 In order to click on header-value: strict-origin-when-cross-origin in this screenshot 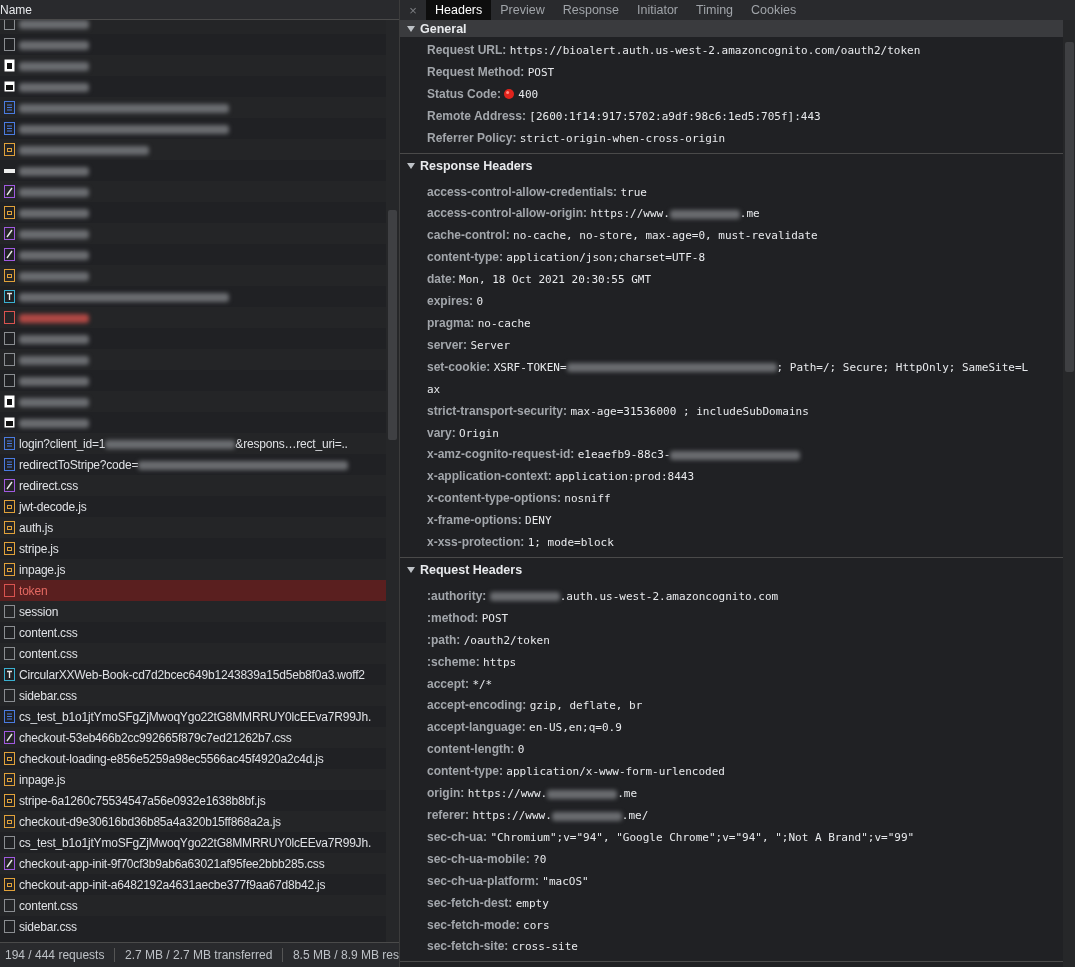, I will do `click(622, 138)`.